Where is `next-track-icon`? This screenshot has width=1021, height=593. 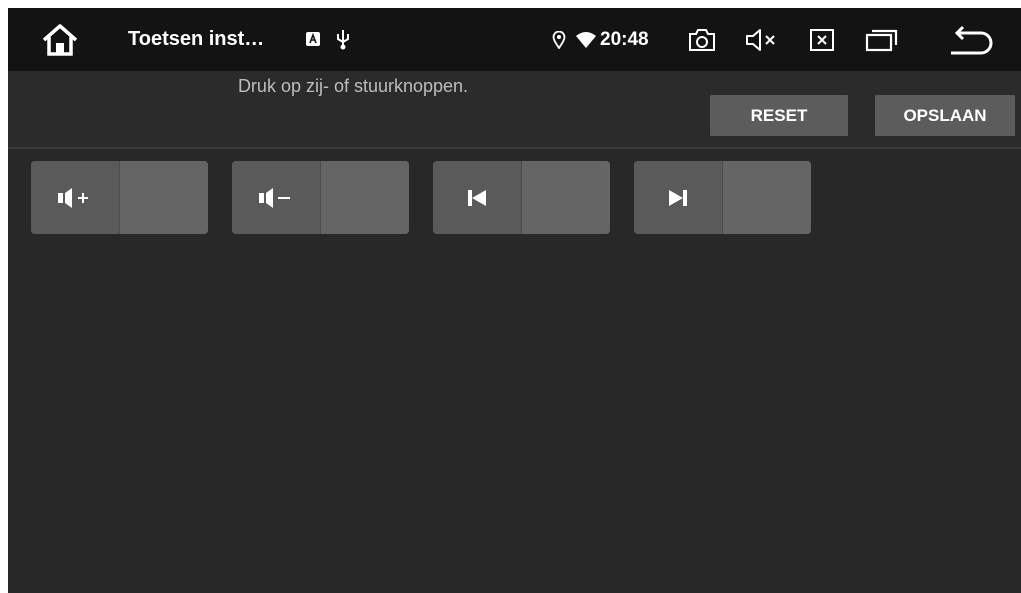
next-track-icon is located at coordinates (678, 197).